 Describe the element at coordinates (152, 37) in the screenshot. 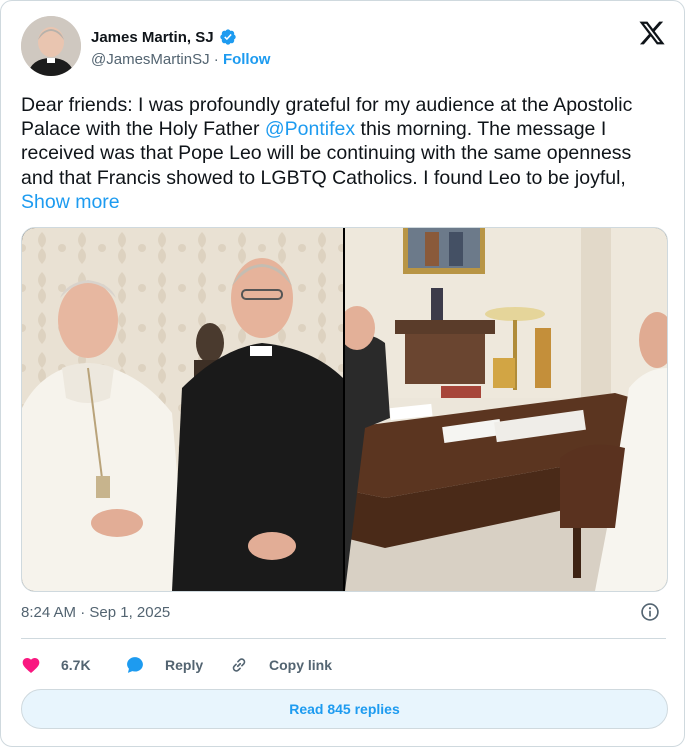

I see `author-display-name: James Martin, SJ` at that location.